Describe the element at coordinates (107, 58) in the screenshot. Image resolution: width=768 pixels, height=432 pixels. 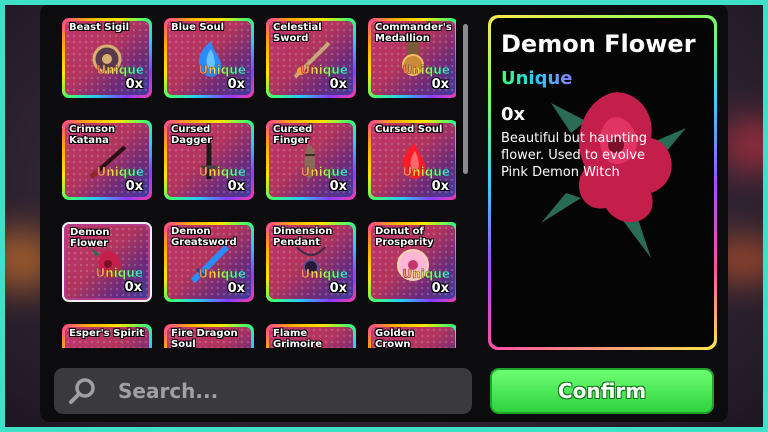
I see `item-card: Beast Sigil Unique 0x` at that location.